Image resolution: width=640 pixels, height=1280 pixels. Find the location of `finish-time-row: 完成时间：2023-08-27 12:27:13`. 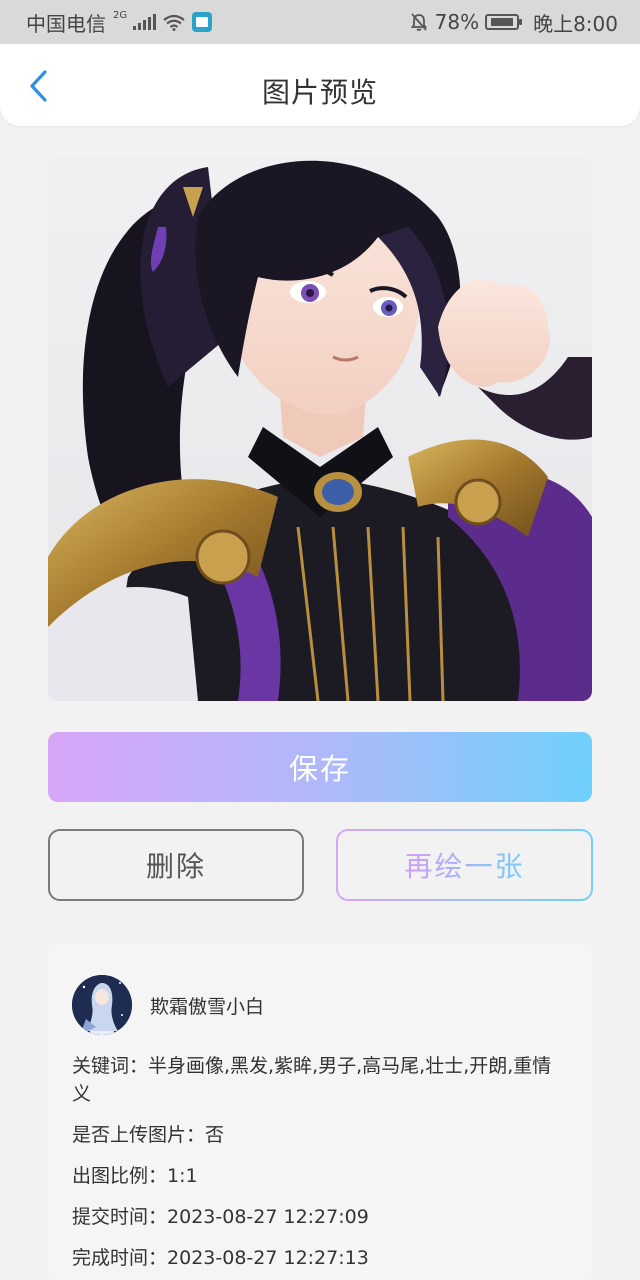

finish-time-row: 完成时间：2023-08-27 12:27:13 is located at coordinates (320, 1258).